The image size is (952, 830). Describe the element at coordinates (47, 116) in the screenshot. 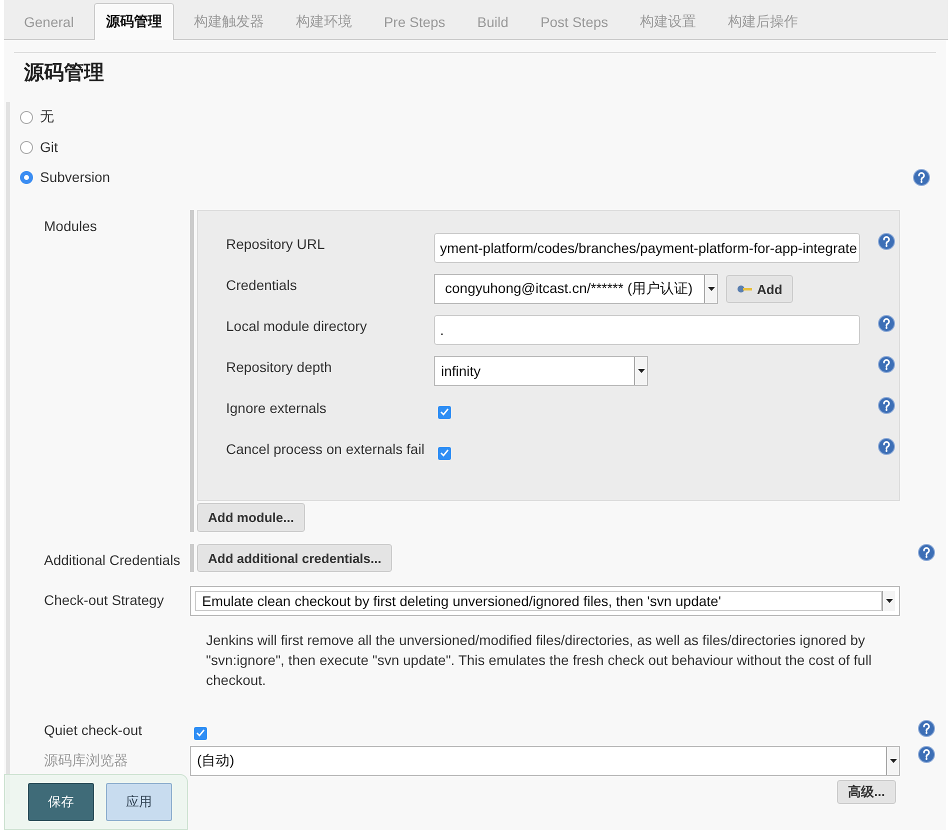

I see `radio-label: 无` at that location.